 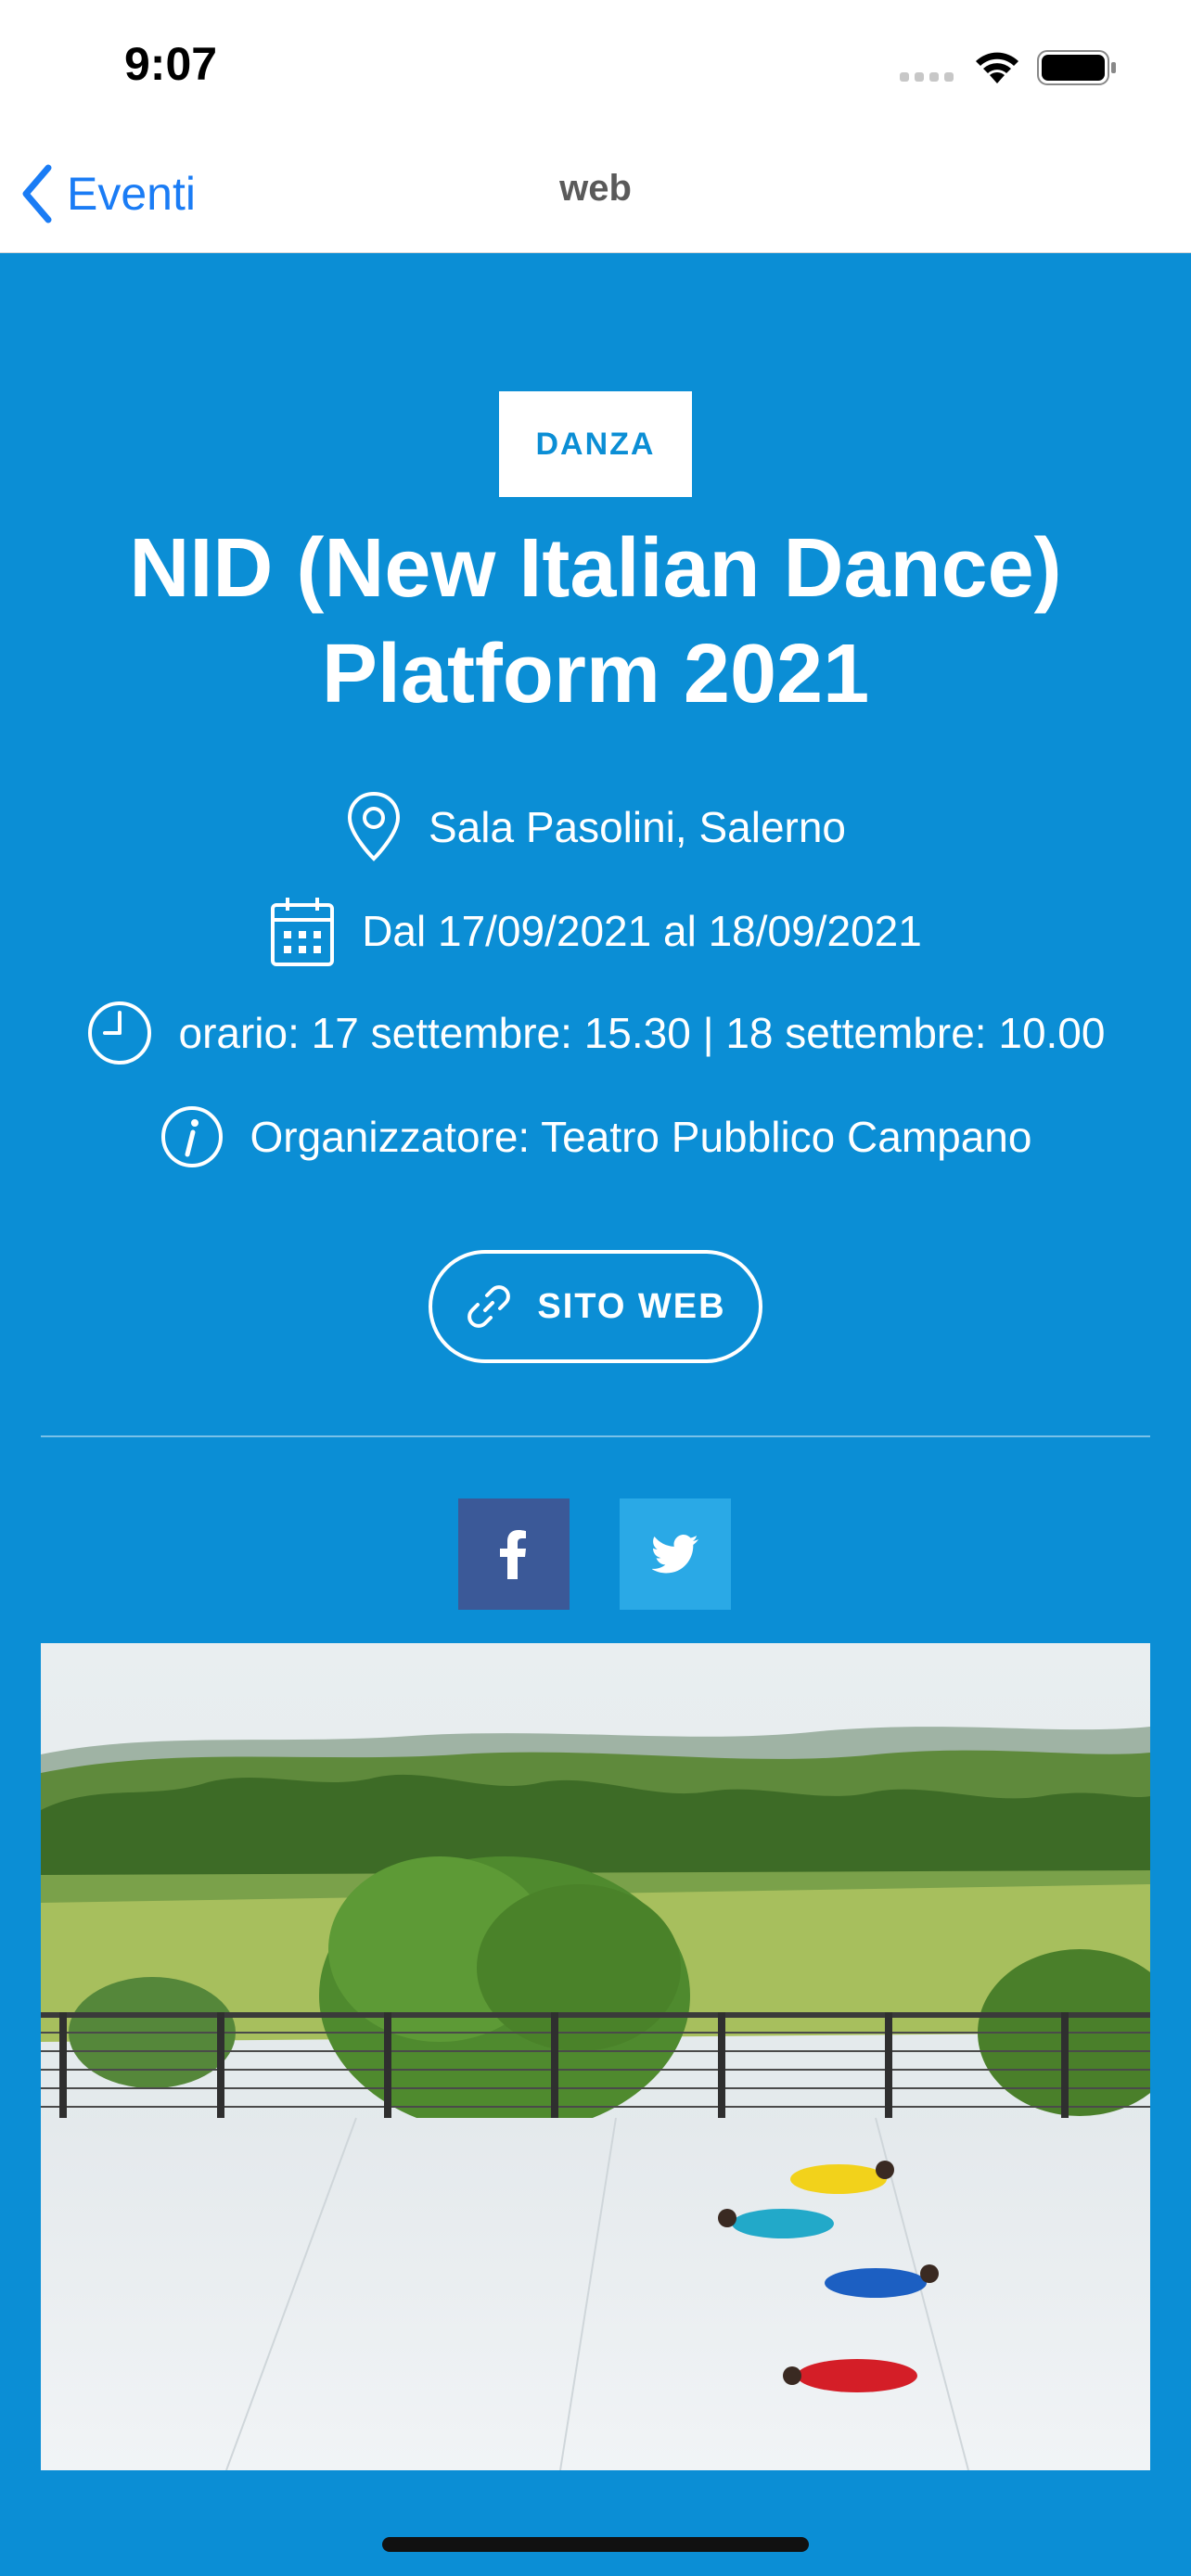 I want to click on facebook-icon, so click(x=513, y=1554).